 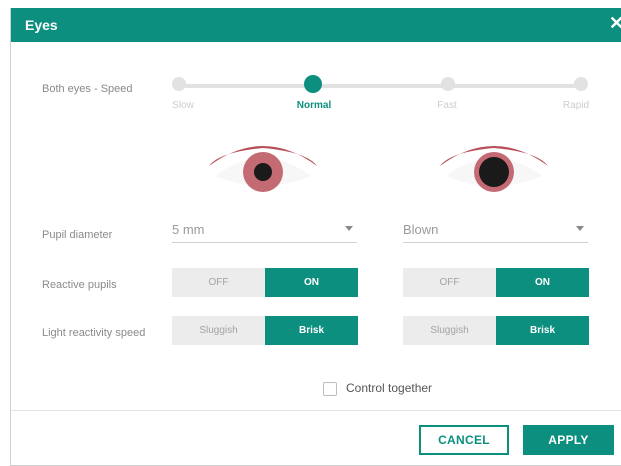 What do you see at coordinates (218, 330) in the screenshot?
I see `left-sluggish-button: Sluggish` at bounding box center [218, 330].